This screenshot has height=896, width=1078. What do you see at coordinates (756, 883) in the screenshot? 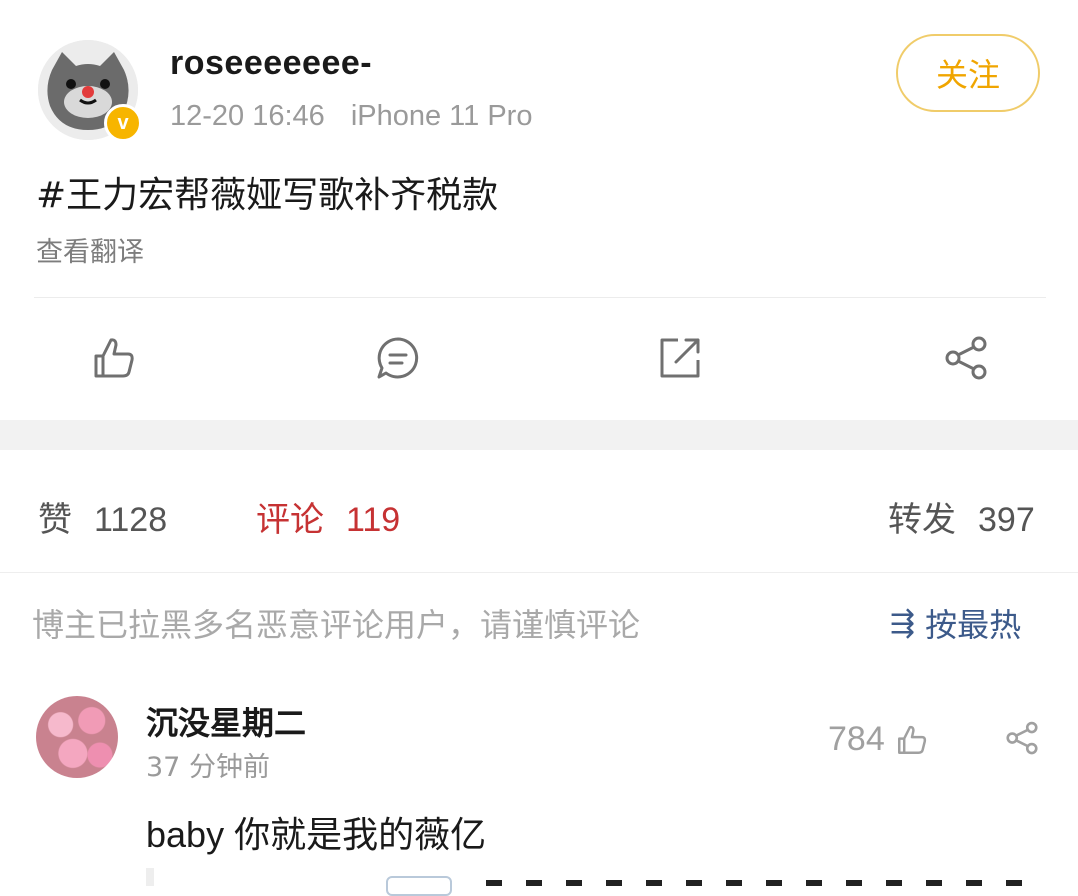
I see `reply-preview-cropped` at bounding box center [756, 883].